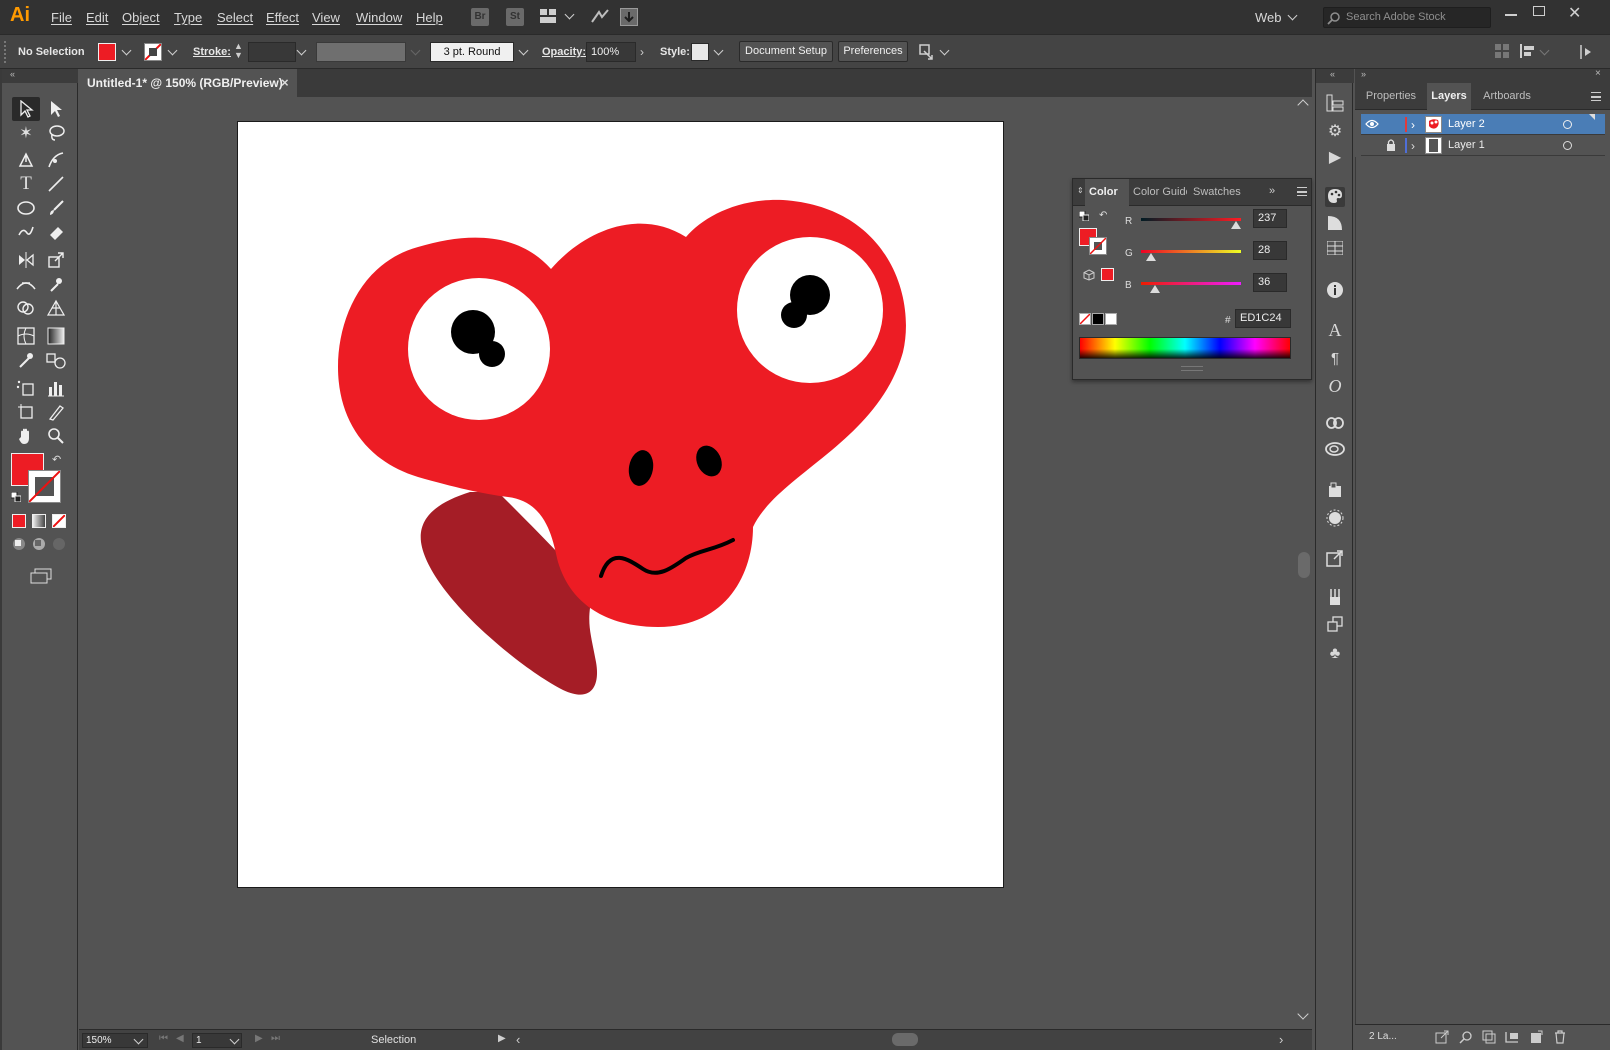 The height and width of the screenshot is (1050, 1610). I want to click on tab-layers: Layers, so click(1449, 96).